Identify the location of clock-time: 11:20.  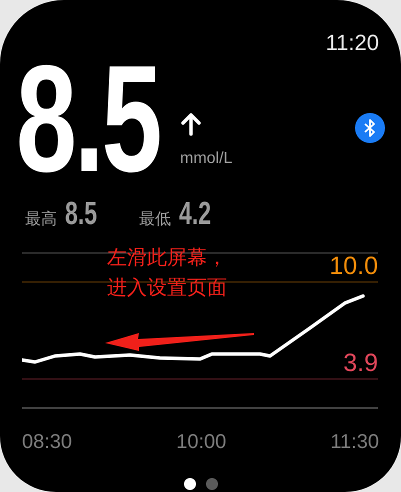
(352, 43).